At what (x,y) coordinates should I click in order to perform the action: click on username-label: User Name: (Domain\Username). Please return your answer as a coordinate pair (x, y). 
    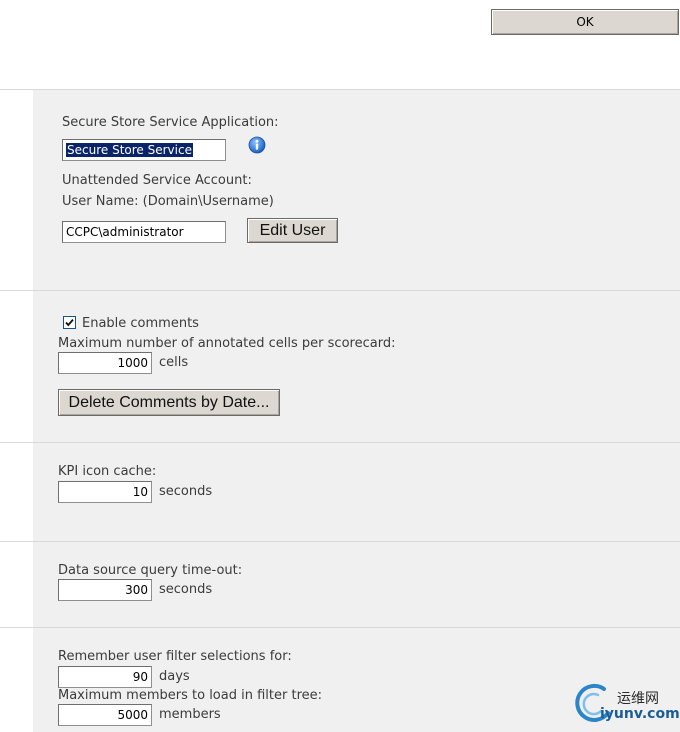
    Looking at the image, I should click on (168, 201).